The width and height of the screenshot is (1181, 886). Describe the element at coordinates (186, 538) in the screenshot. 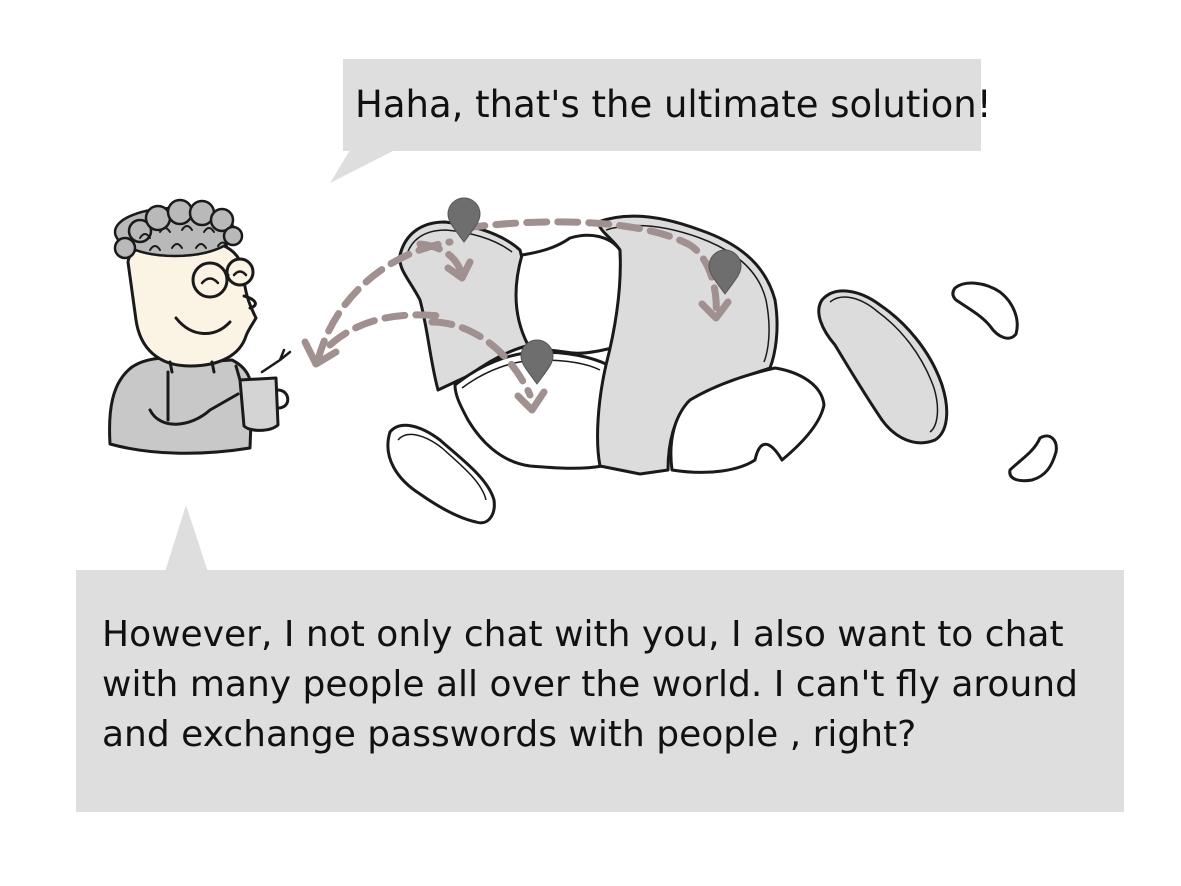

I see `bottom-bubble-tail` at that location.